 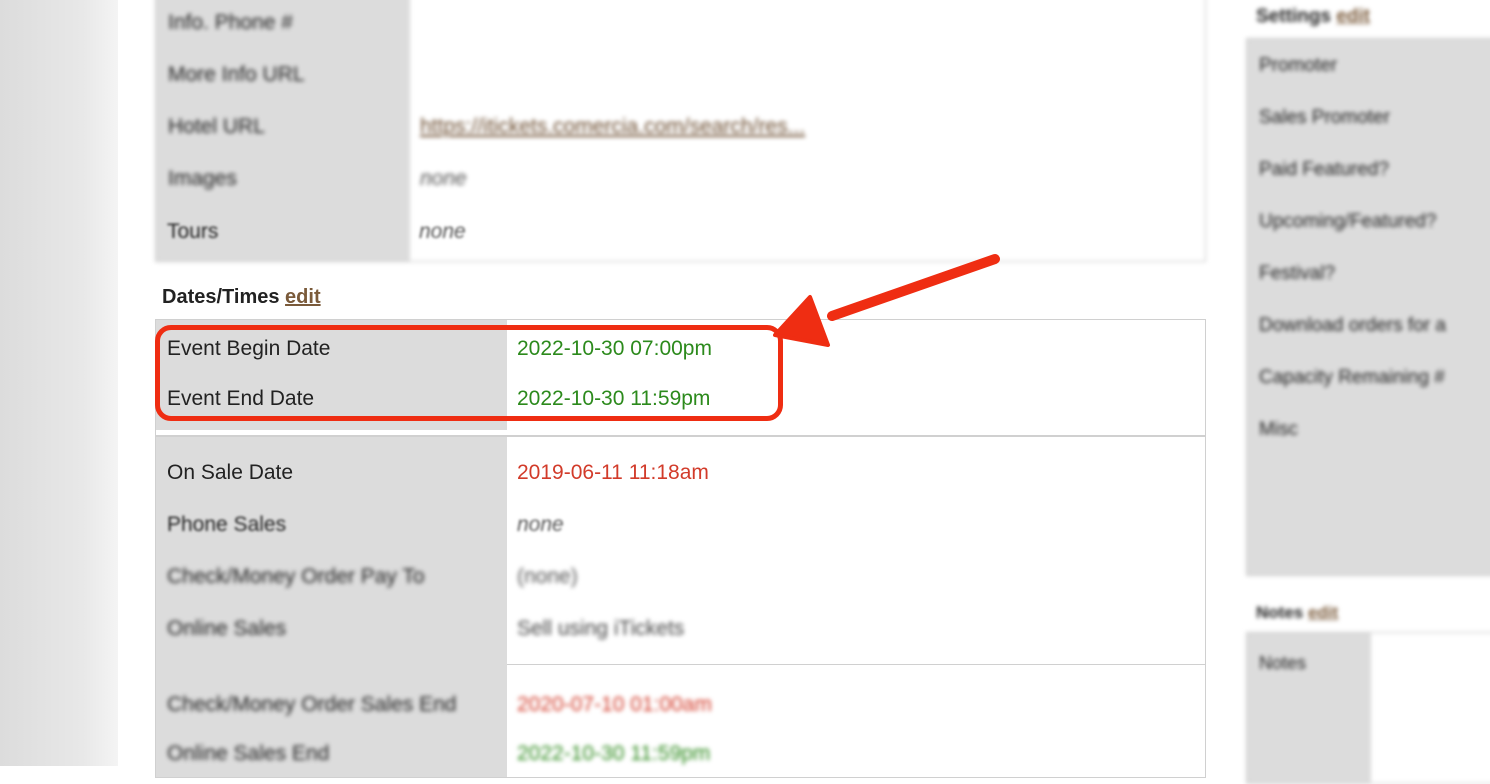 What do you see at coordinates (913, 287) in the screenshot?
I see `arrow-shaft` at bounding box center [913, 287].